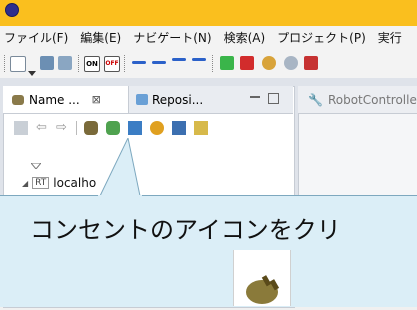 Image resolution: width=417 pixels, height=310 pixels. What do you see at coordinates (142, 99) in the screenshot?
I see `repository-icon` at bounding box center [142, 99].